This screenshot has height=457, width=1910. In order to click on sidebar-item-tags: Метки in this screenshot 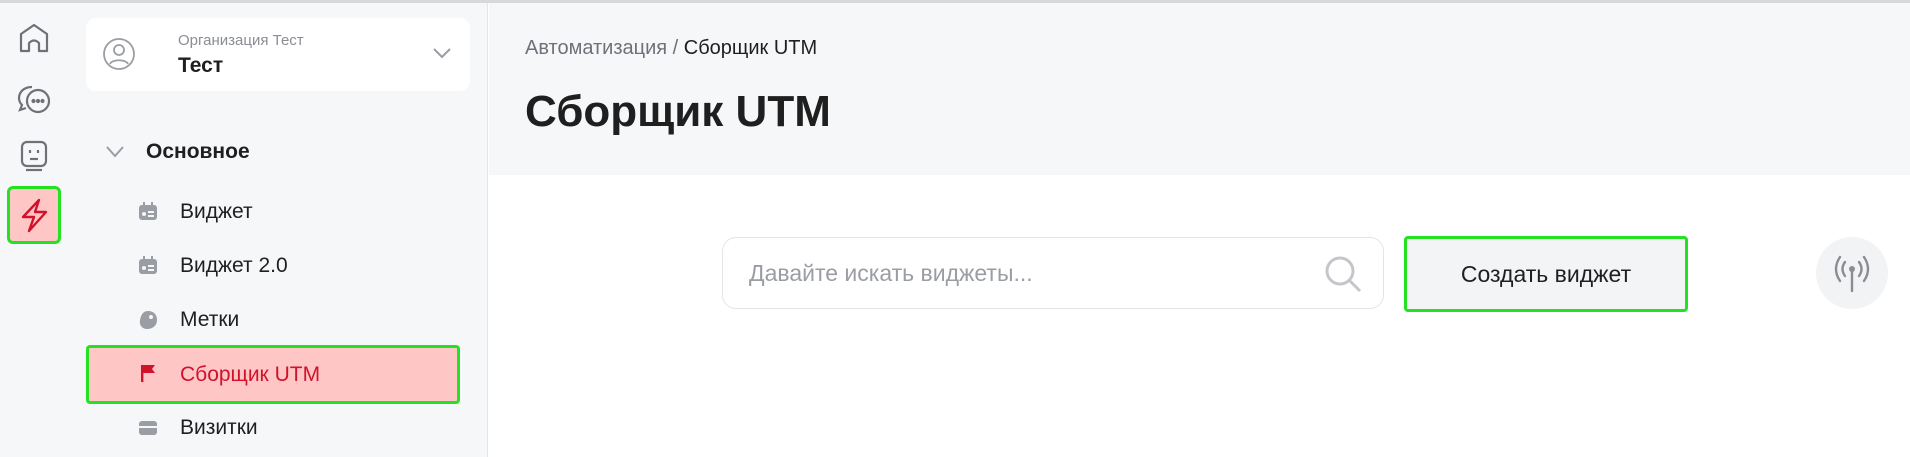, I will do `click(273, 320)`.